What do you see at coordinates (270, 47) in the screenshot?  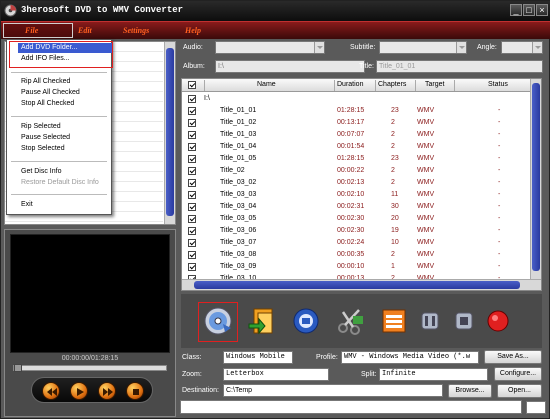 I see `audio-select` at bounding box center [270, 47].